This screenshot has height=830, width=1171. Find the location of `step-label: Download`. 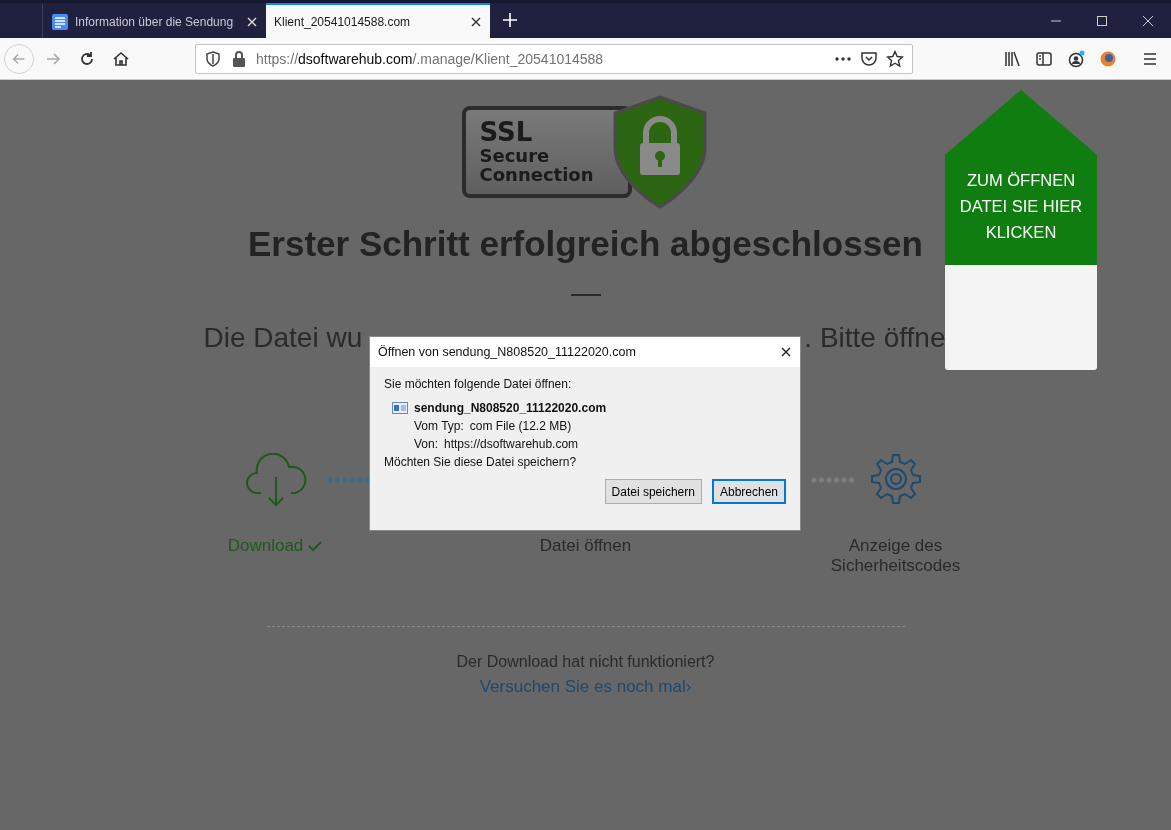

step-label: Download is located at coordinates (275, 546).